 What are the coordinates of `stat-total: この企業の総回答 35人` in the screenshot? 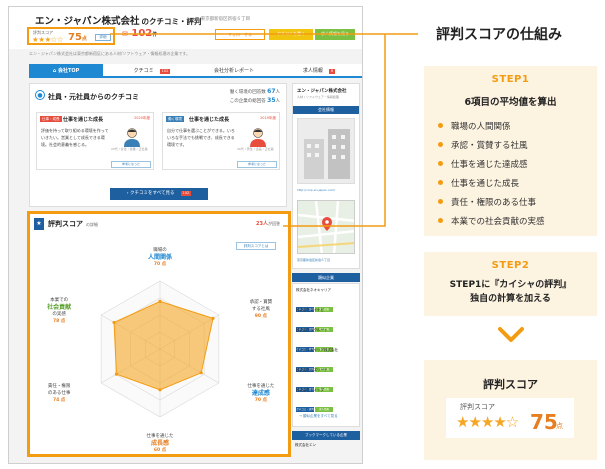 It's located at (254, 100).